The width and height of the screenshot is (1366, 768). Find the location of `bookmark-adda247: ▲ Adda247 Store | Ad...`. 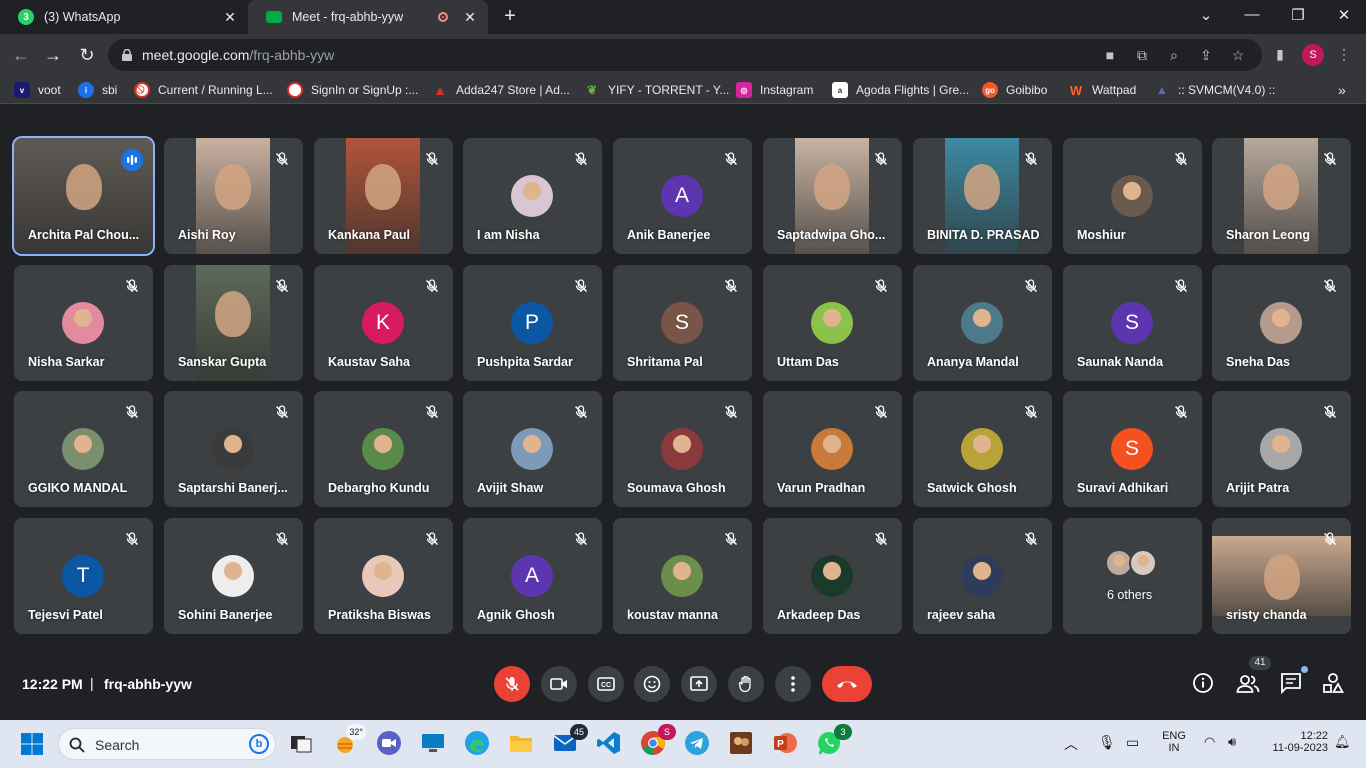

bookmark-adda247: ▲ Adda247 Store | Ad... is located at coordinates (501, 90).